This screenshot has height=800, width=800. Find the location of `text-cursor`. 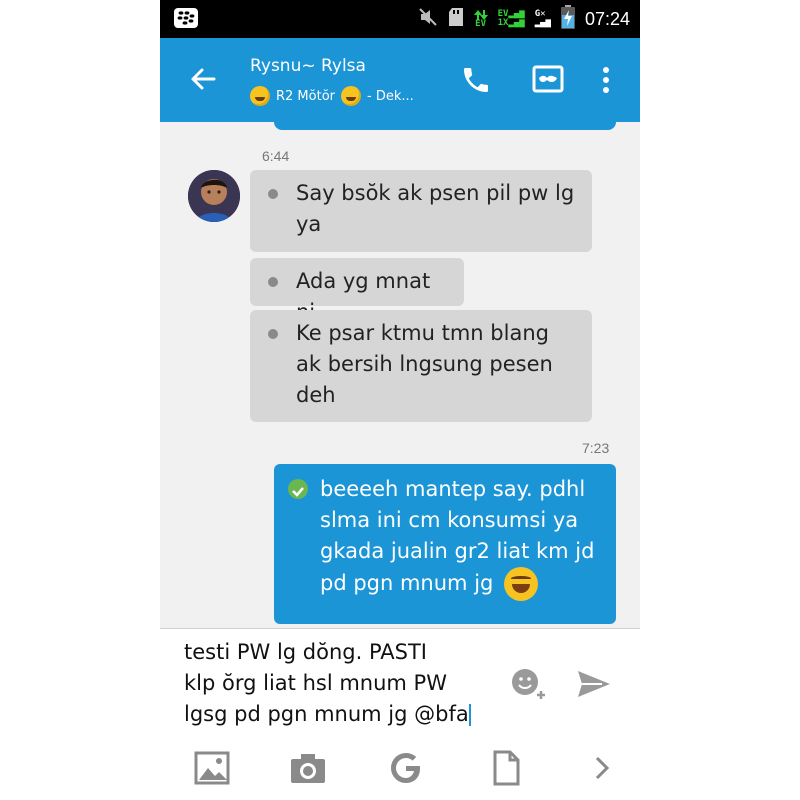

text-cursor is located at coordinates (469, 715).